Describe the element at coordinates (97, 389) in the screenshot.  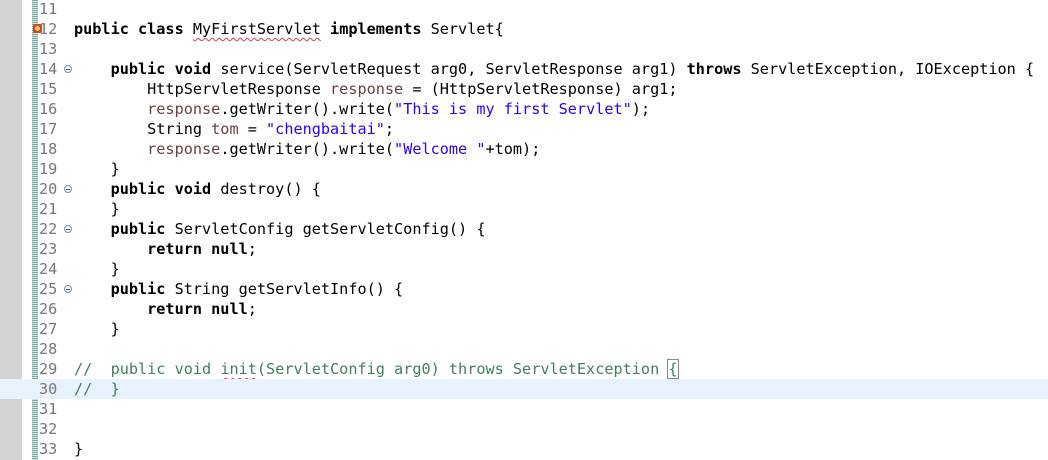
I see `code-text: // }` at that location.